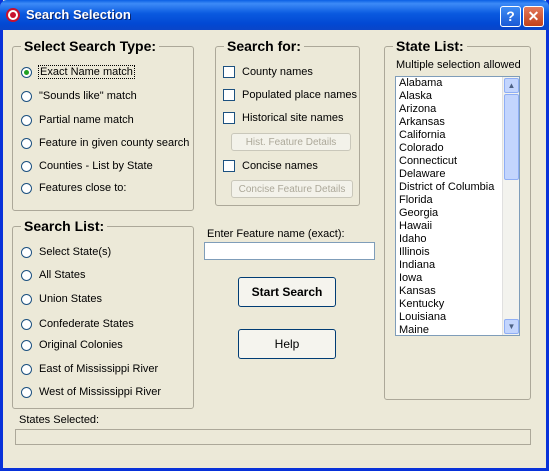 This screenshot has height=471, width=549. I want to click on state-item: Kansas, so click(449, 291).